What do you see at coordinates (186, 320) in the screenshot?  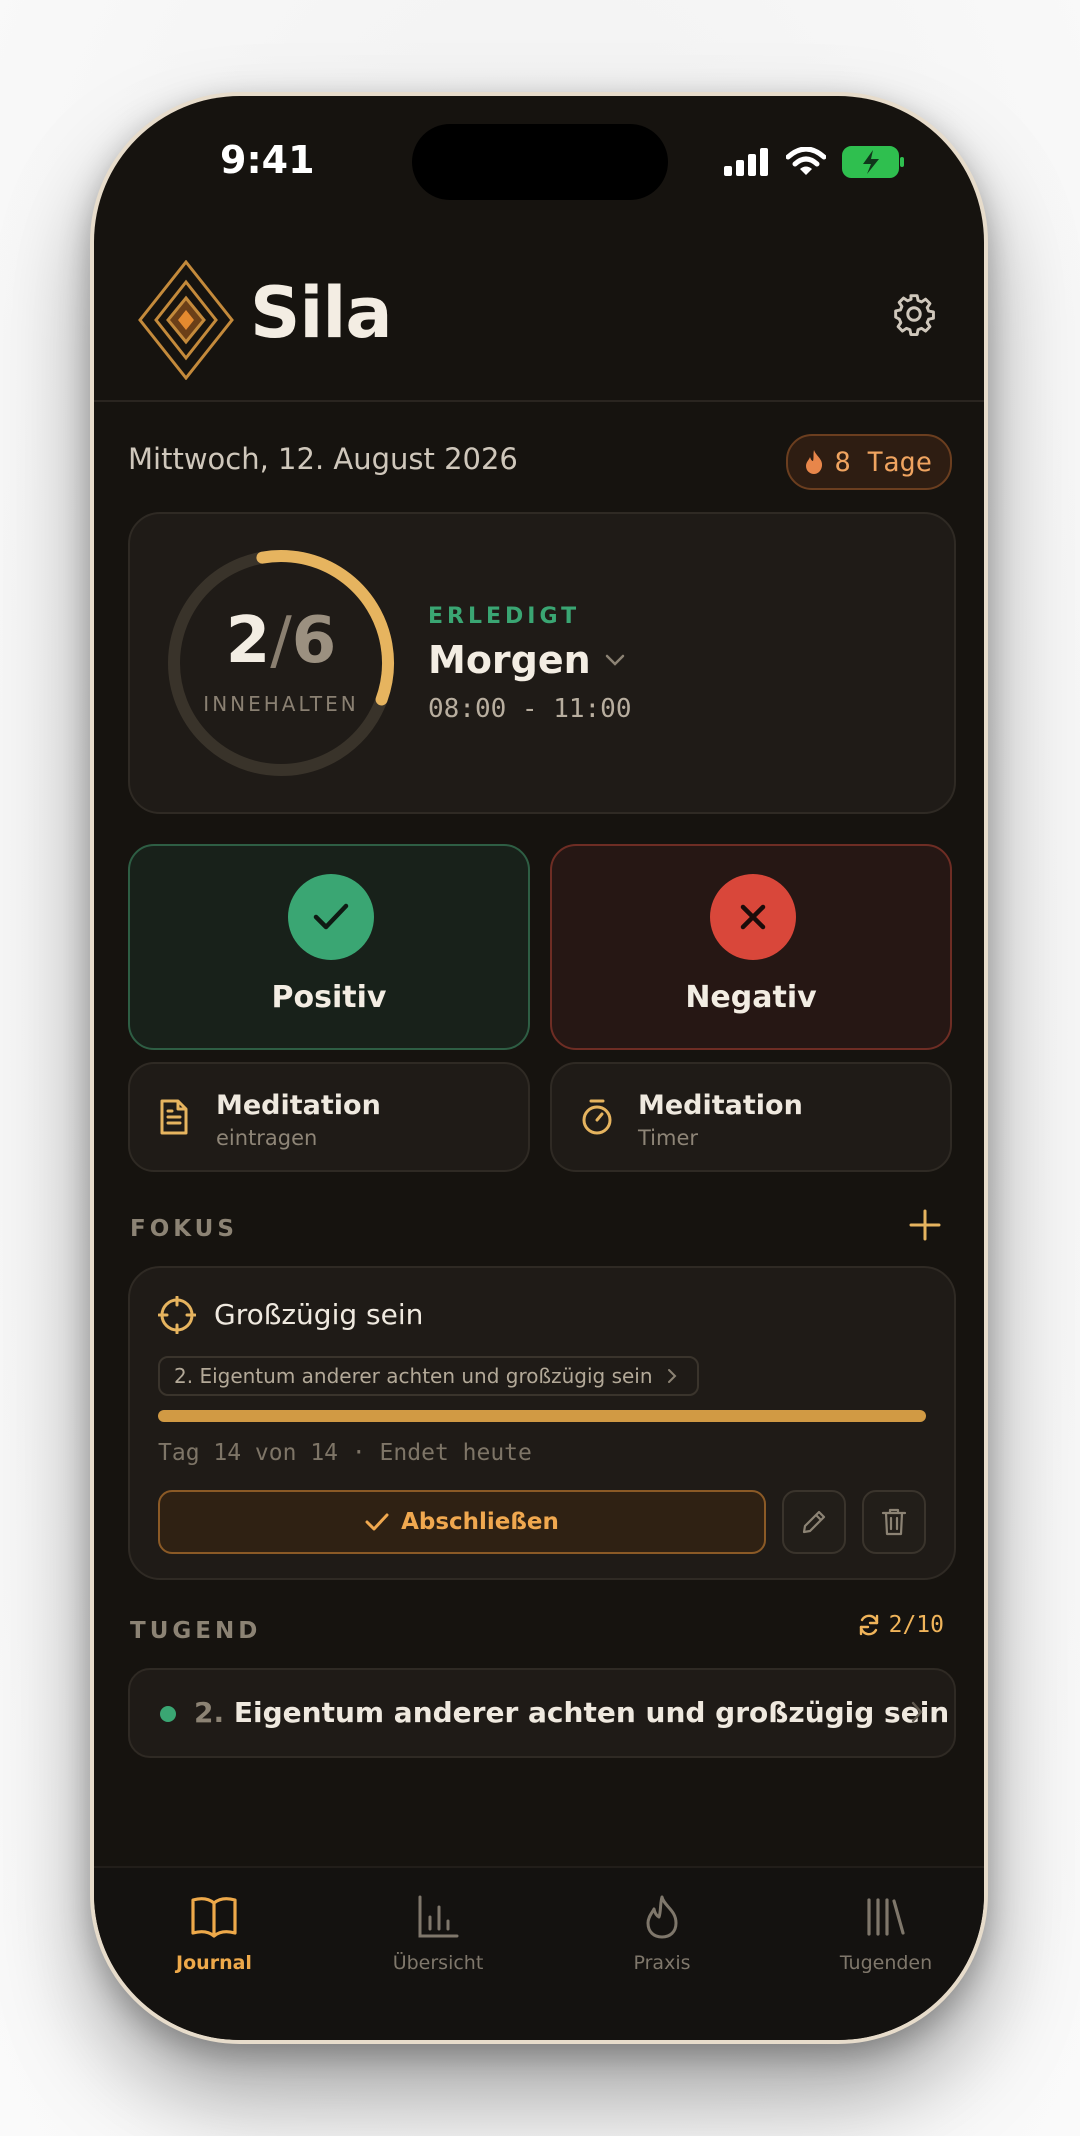 I see `logo-icon` at bounding box center [186, 320].